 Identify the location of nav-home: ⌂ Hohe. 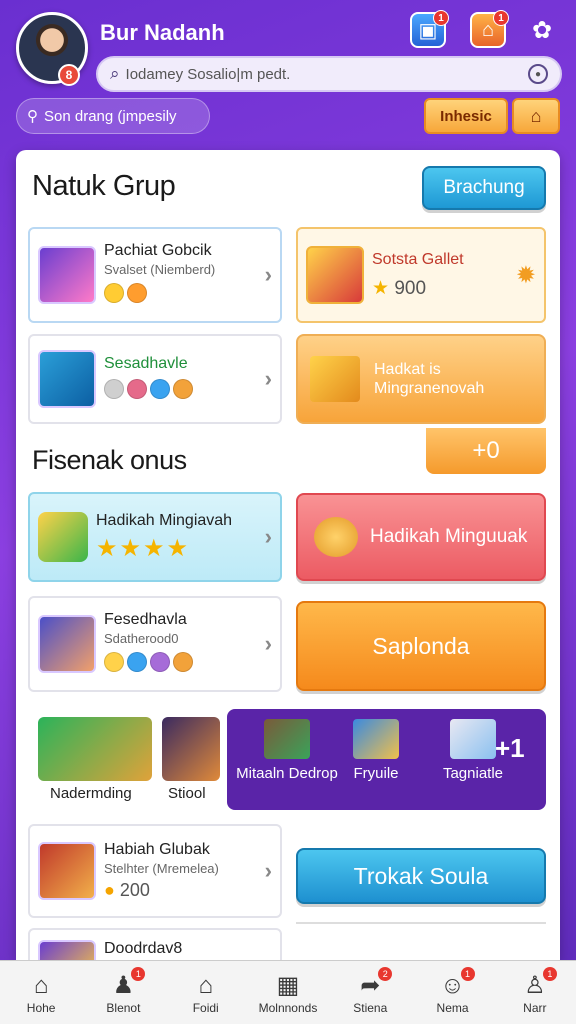
(41, 992).